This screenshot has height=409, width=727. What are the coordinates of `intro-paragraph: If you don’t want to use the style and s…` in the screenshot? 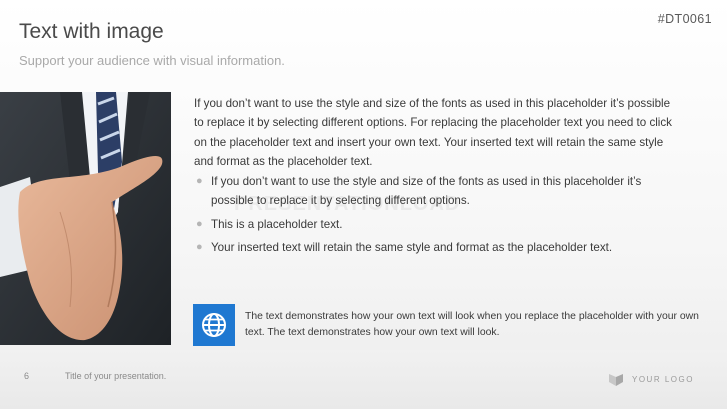 It's located at (433, 133).